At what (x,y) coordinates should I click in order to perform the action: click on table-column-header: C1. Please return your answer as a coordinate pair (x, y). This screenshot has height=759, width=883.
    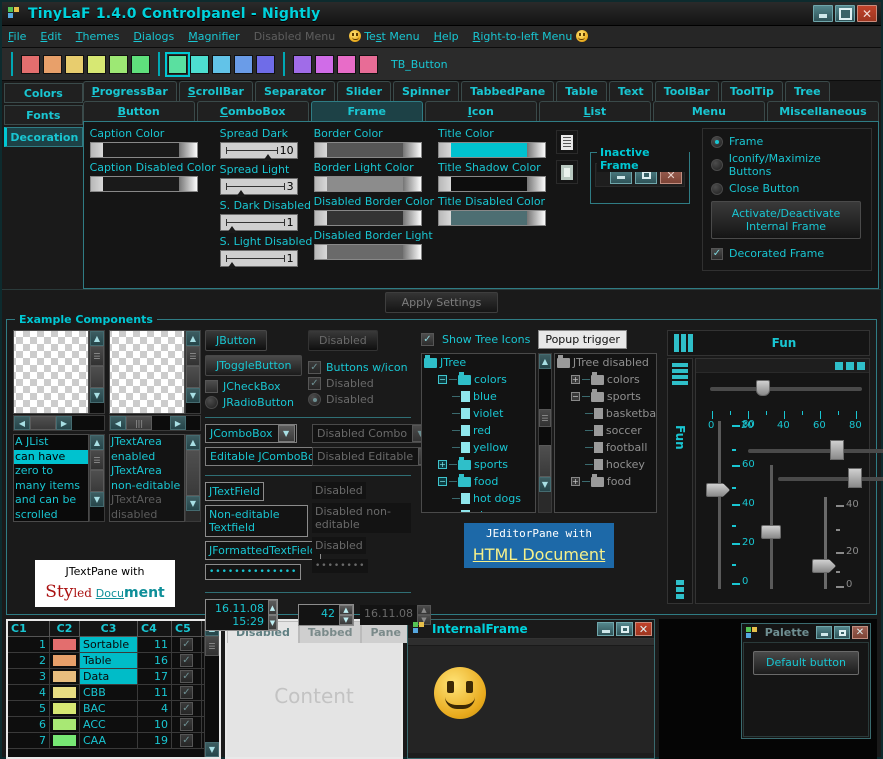
    Looking at the image, I should click on (29, 628).